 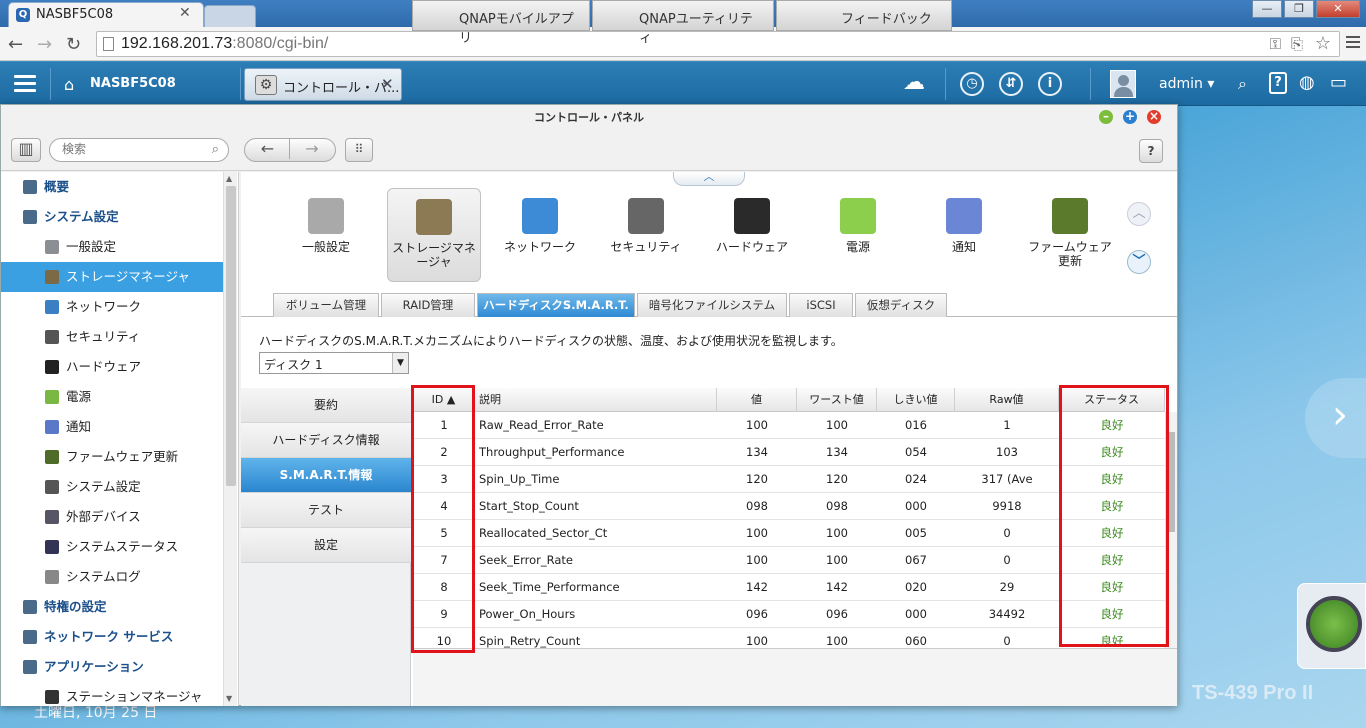 I want to click on home-icon: ⌂, so click(x=69, y=84).